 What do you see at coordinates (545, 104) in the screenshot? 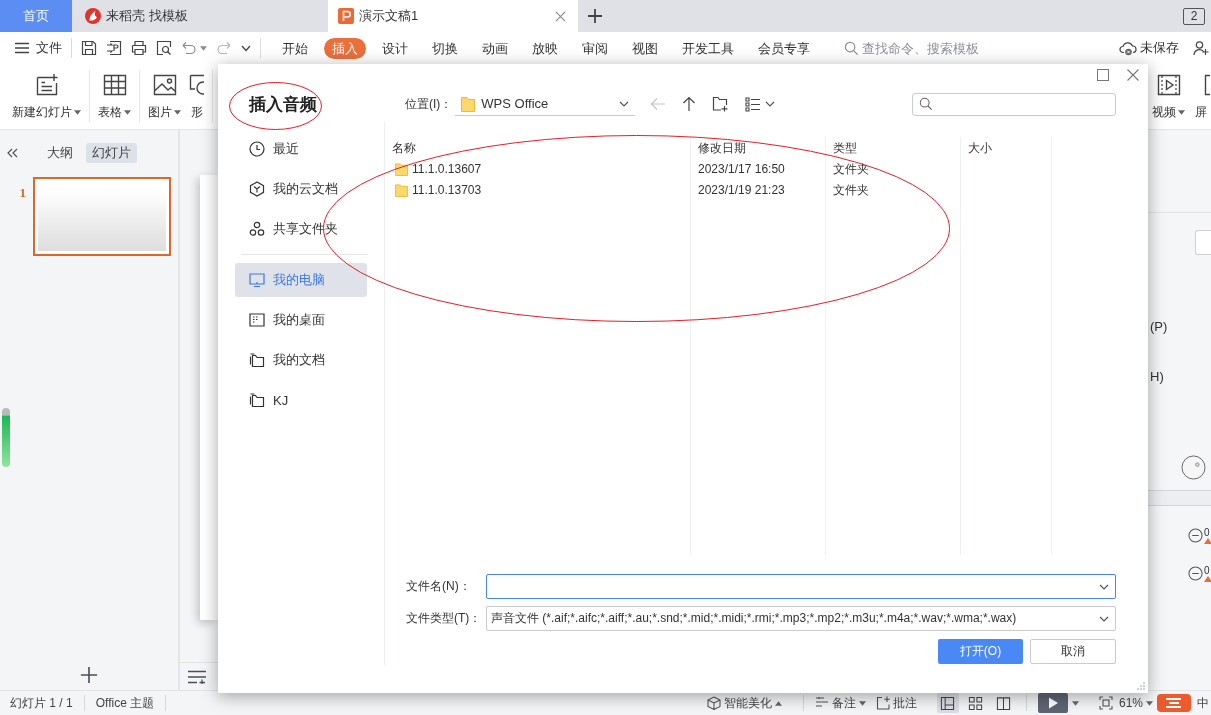
I see `location-dropdown: WPS Office` at bounding box center [545, 104].